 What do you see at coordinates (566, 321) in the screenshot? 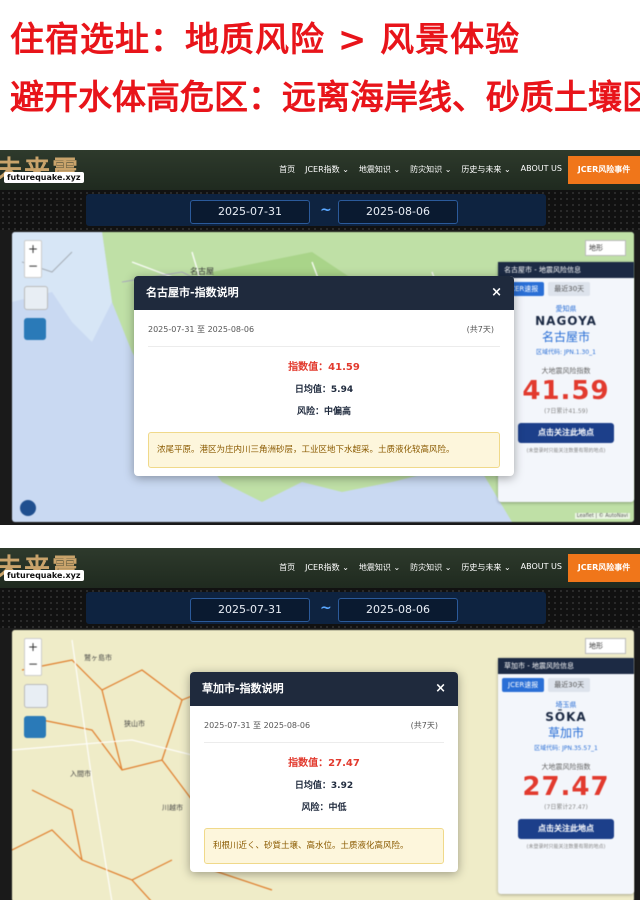
I see `city-name-en: NAGOYA` at bounding box center [566, 321].